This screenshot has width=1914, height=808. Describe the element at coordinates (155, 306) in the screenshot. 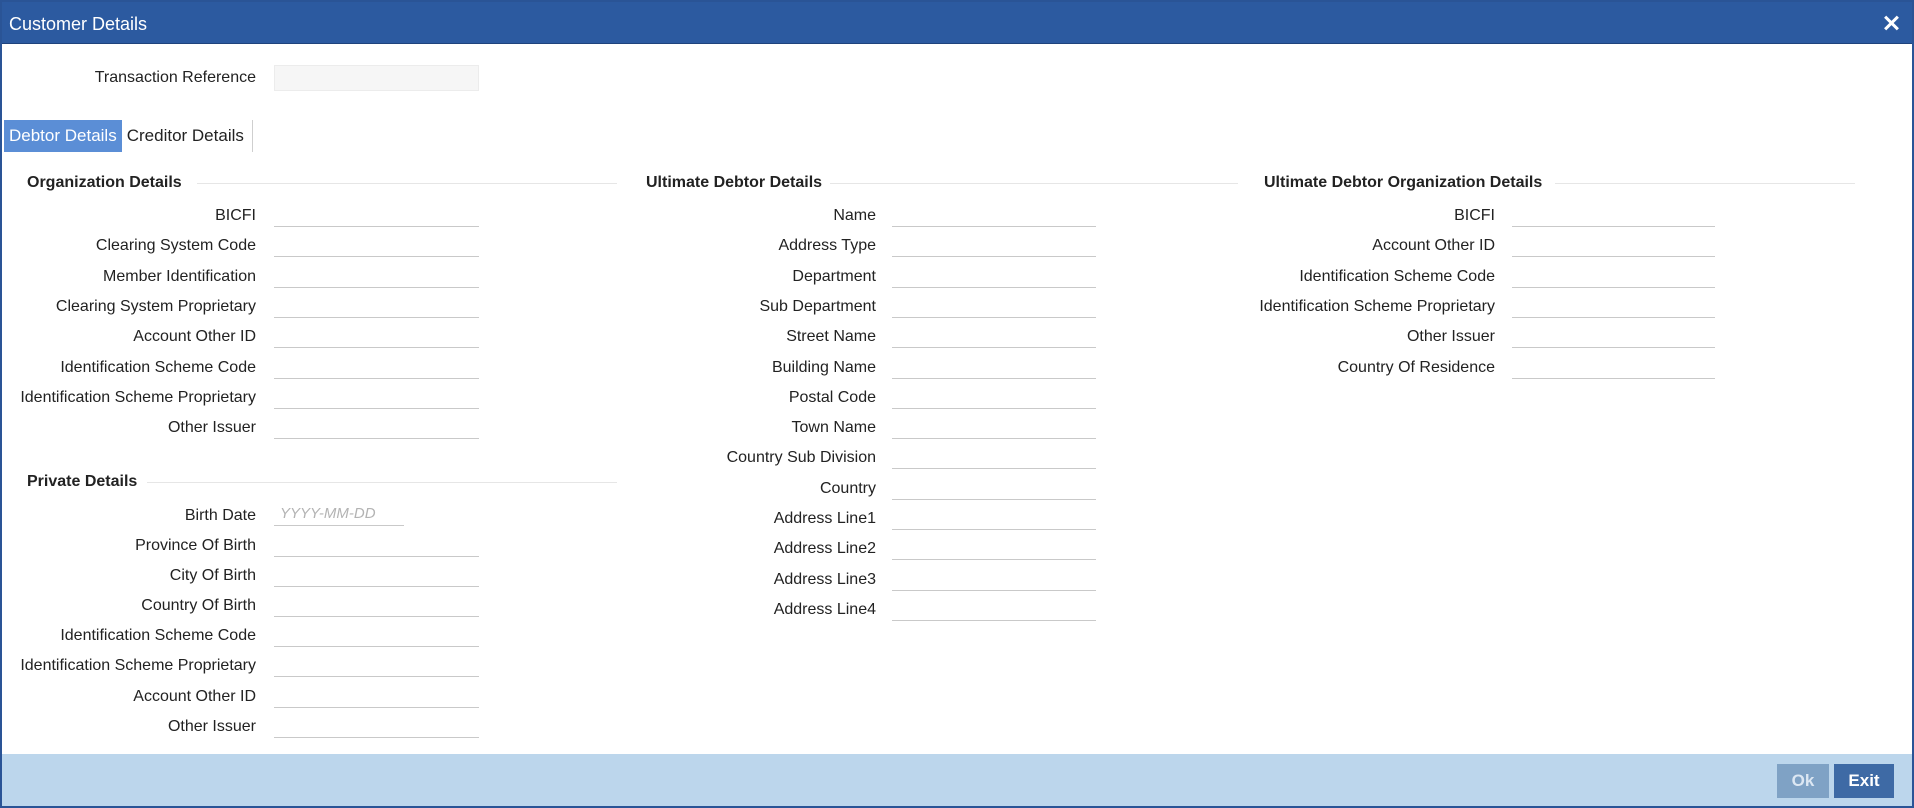

I see `field-label: Clearing System Proprietary` at that location.